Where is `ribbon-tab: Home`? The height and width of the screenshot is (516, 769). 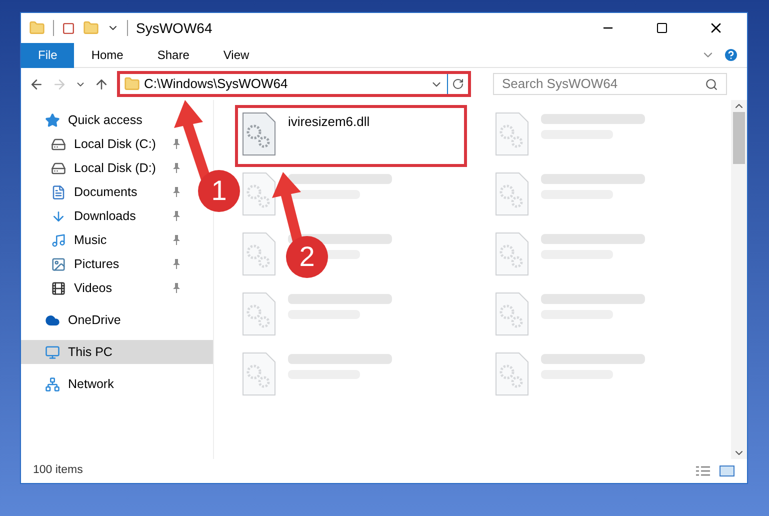 ribbon-tab: Home is located at coordinates (107, 55).